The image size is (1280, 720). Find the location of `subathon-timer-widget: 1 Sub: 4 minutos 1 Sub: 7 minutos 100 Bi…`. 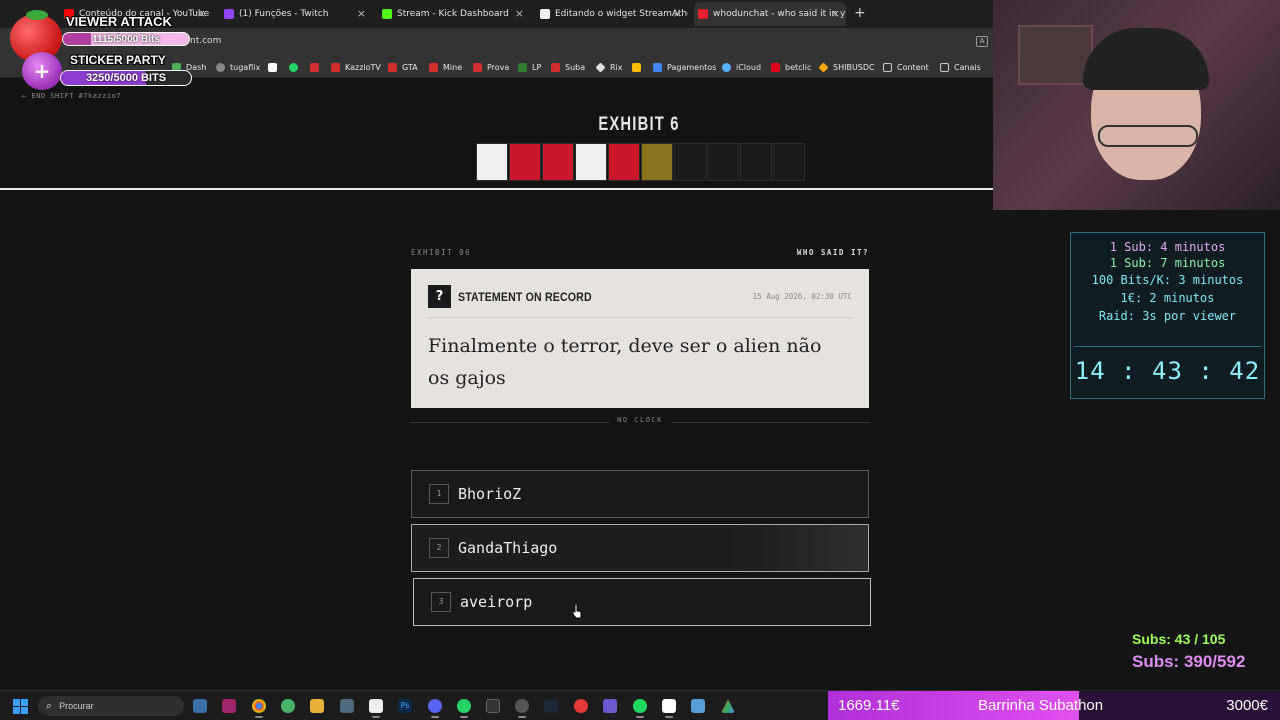

subathon-timer-widget: 1 Sub: 4 minutos 1 Sub: 7 minutos 100 Bi… is located at coordinates (1167, 315).